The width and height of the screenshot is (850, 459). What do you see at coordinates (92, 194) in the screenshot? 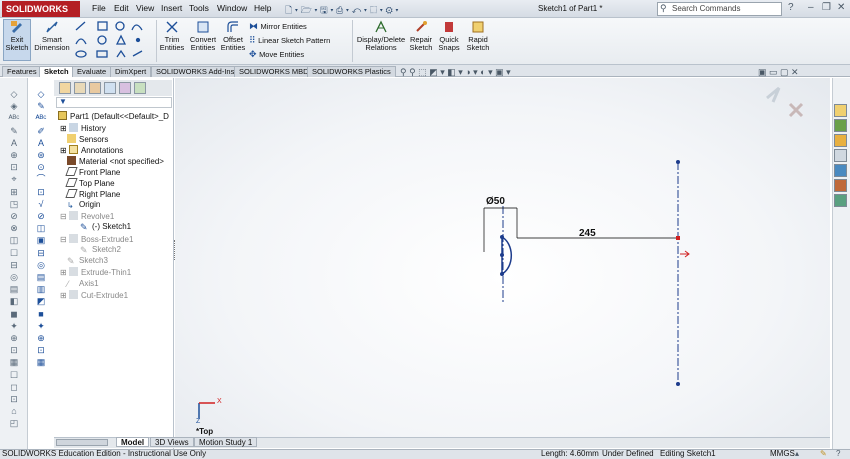
I see `tree-item-right-plane: Right Plane` at bounding box center [92, 194].